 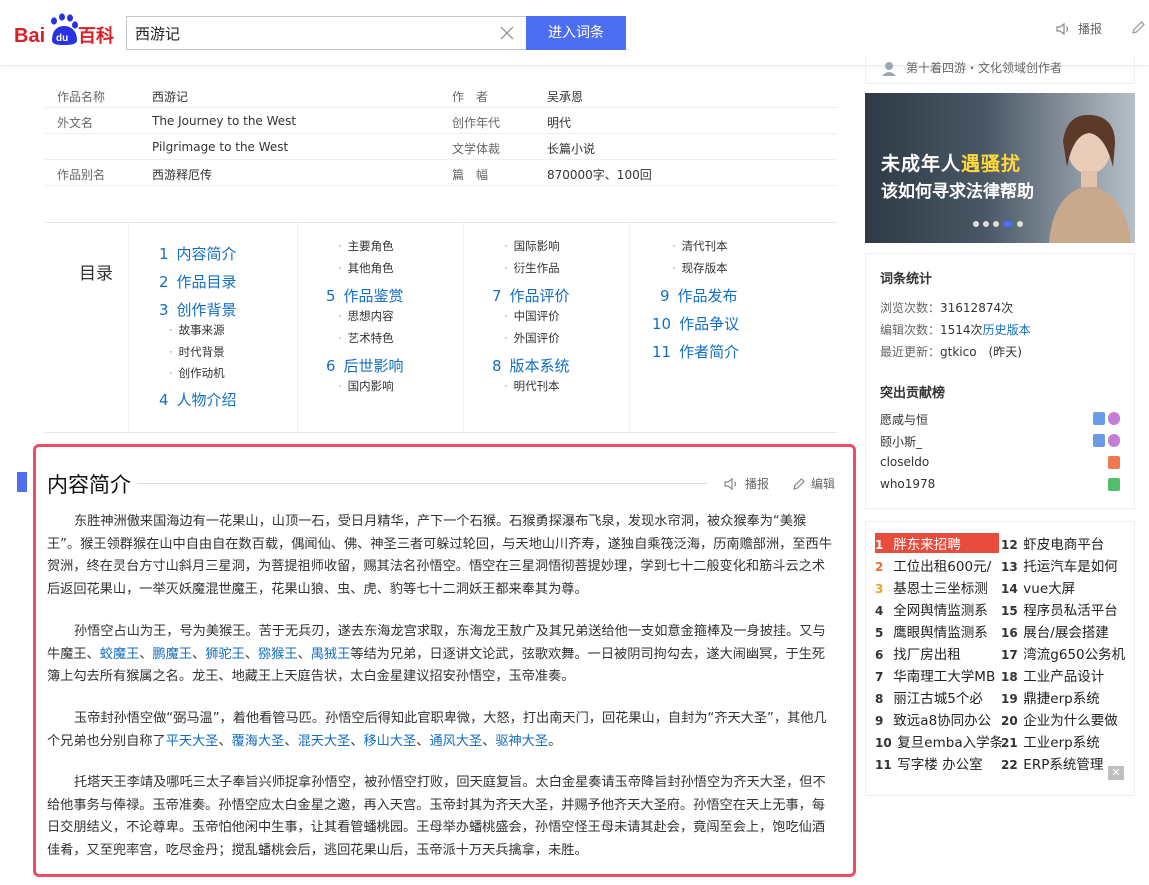 What do you see at coordinates (366, 316) in the screenshot?
I see `toc-subitem: 思想内容` at bounding box center [366, 316].